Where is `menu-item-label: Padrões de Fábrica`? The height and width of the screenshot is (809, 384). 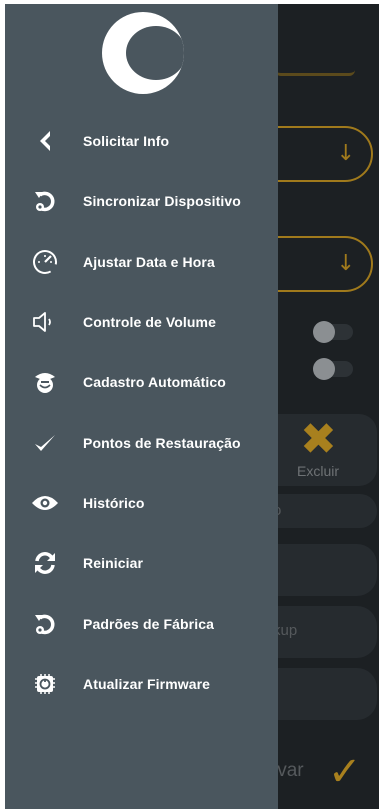
menu-item-label: Padrões de Fábrica is located at coordinates (148, 623).